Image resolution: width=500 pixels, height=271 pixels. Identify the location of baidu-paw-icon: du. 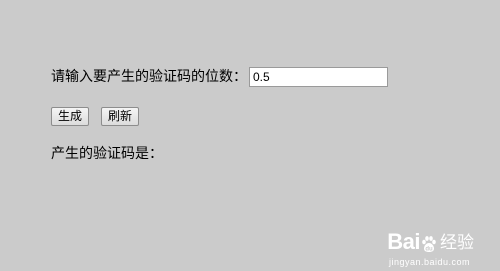
(429, 244).